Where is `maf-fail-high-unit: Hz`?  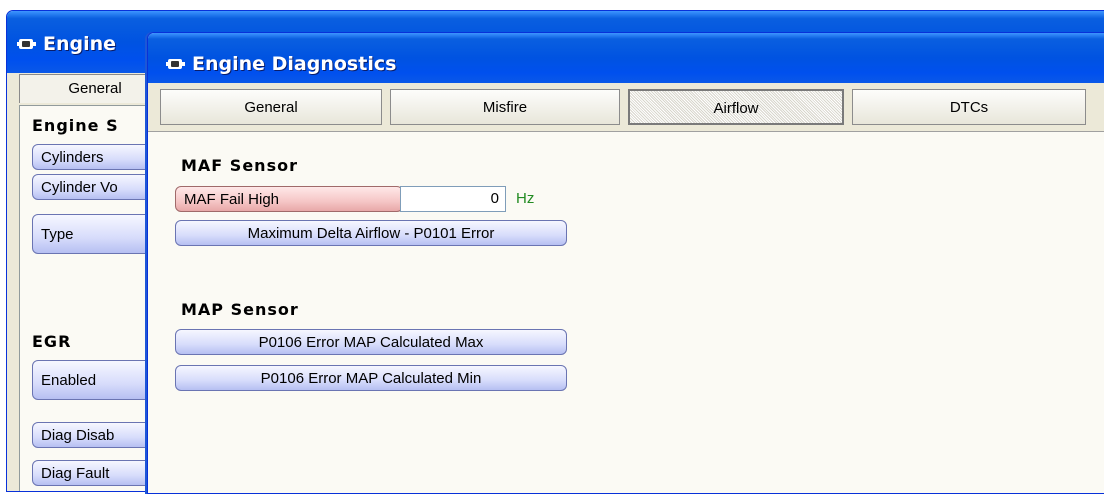
maf-fail-high-unit: Hz is located at coordinates (525, 198).